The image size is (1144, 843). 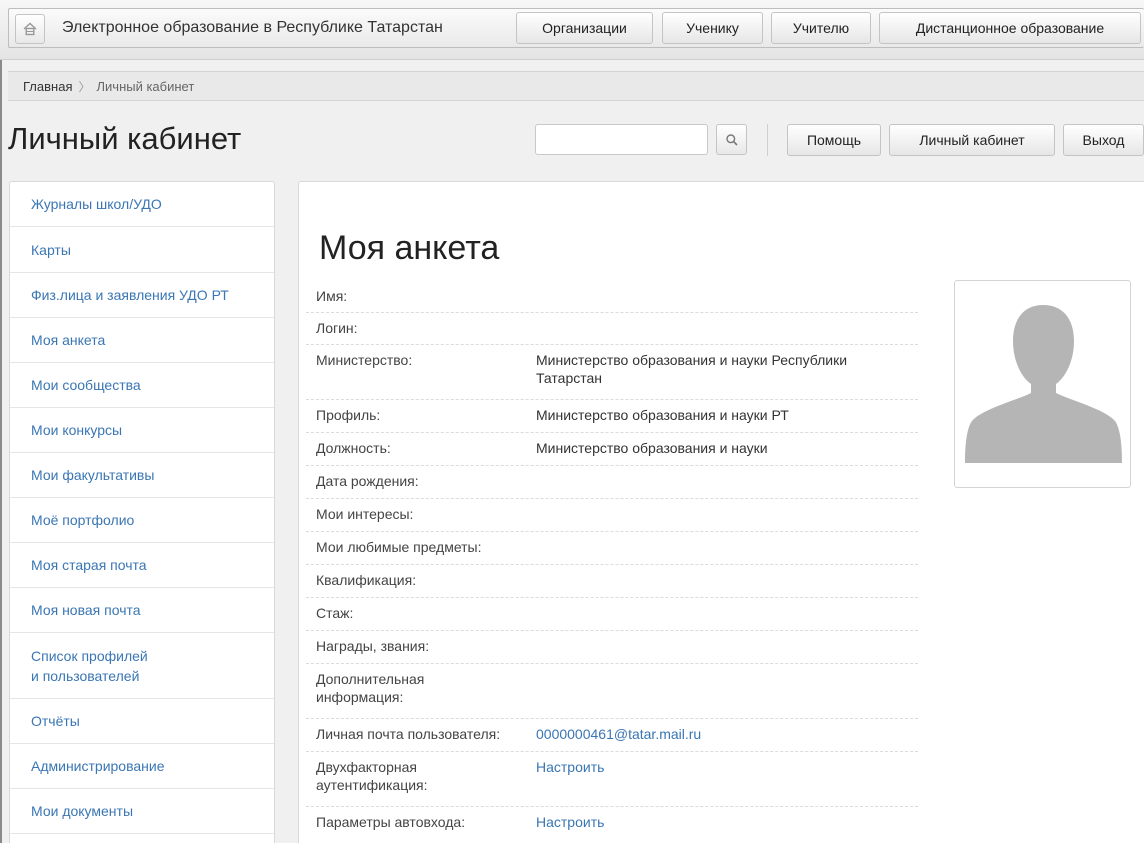 I want to click on home-icon, so click(x=30, y=29).